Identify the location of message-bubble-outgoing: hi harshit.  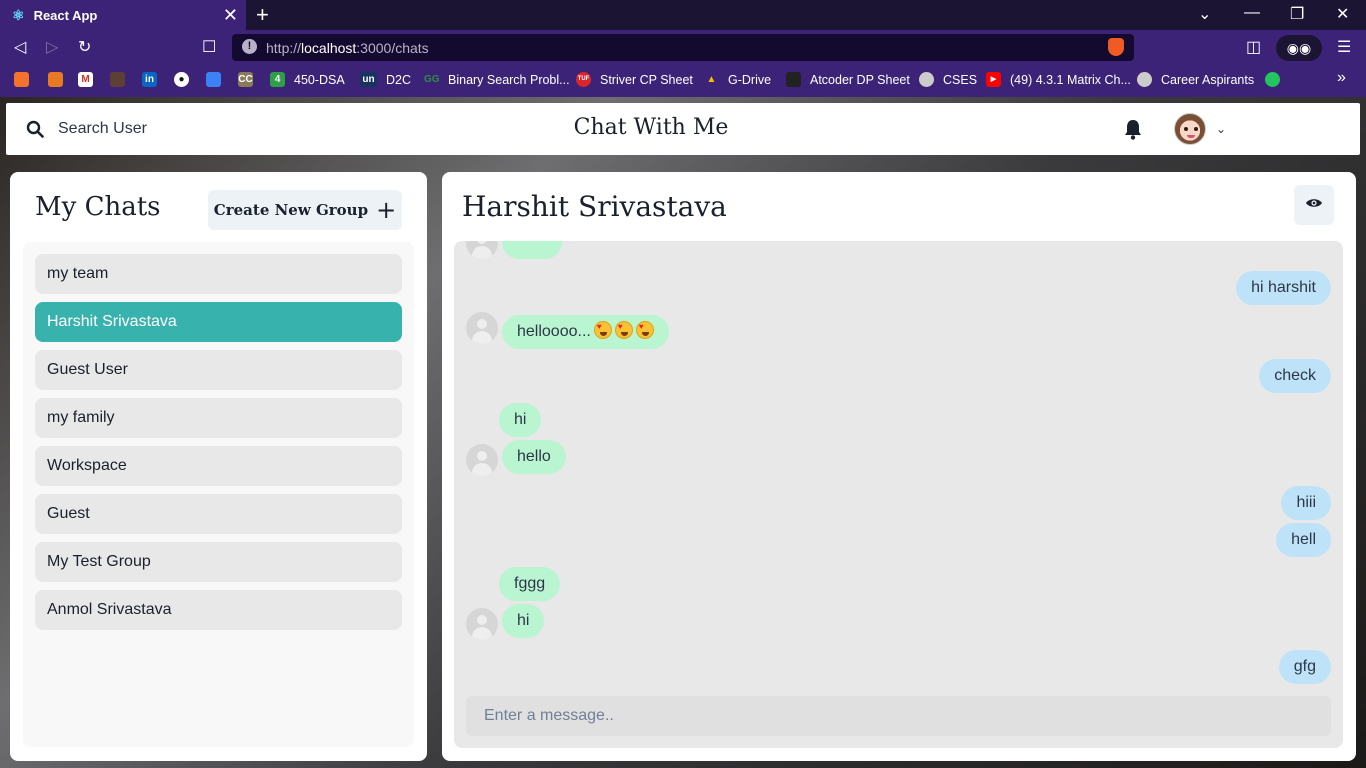
(1283, 288).